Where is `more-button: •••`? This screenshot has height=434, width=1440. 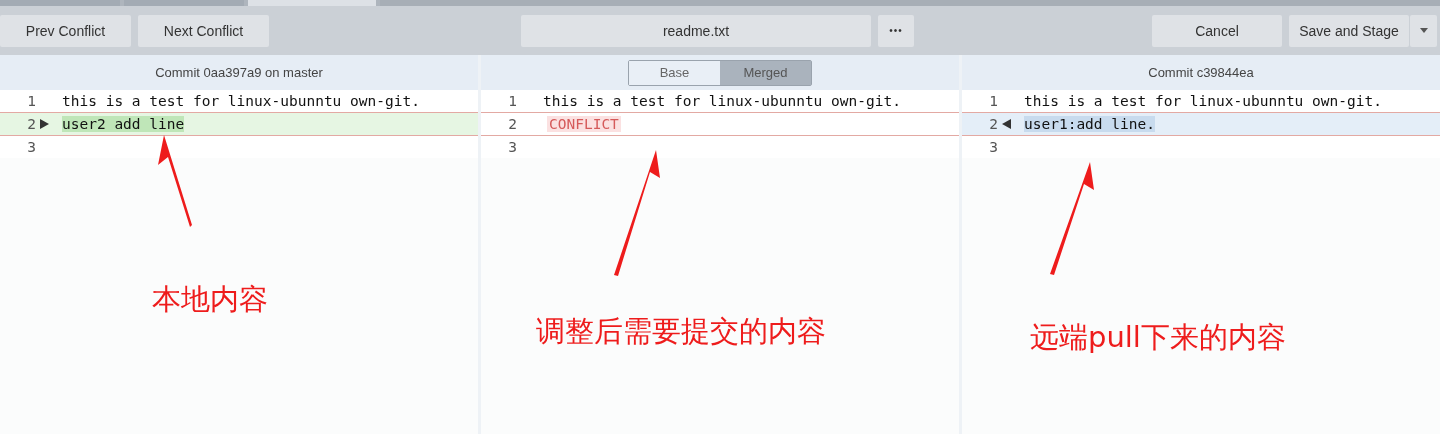 more-button: ••• is located at coordinates (896, 30).